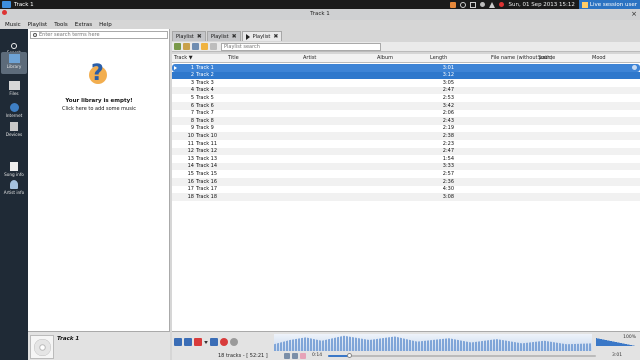 Image resolution: width=640 pixels, height=360 pixels. I want to click on column-length: Length, so click(438, 58).